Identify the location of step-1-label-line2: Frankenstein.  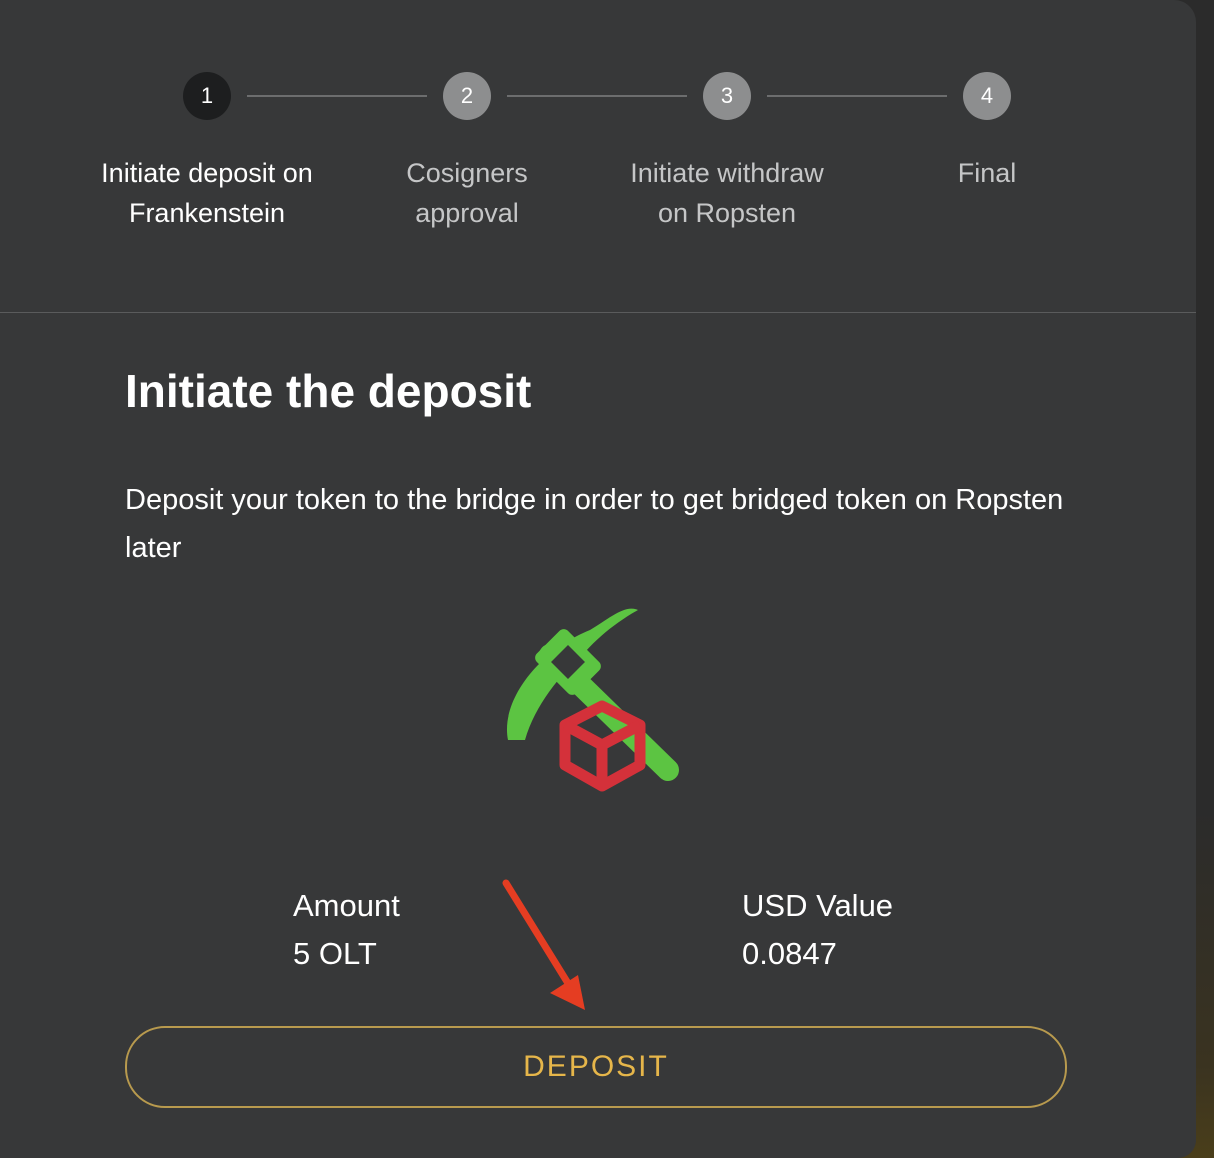
(207, 213).